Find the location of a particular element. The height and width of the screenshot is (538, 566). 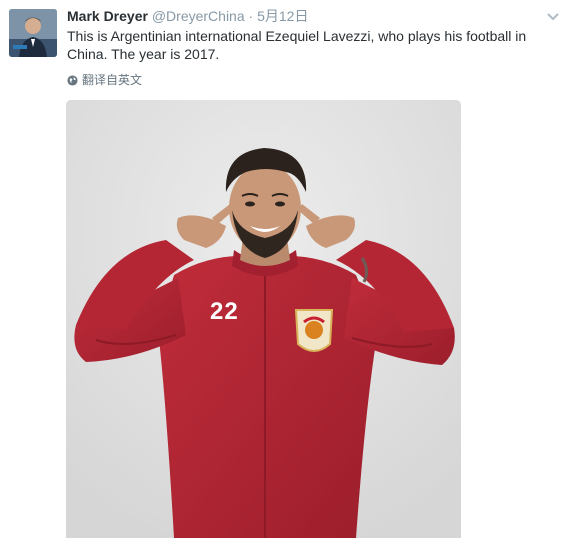

author-name: Mark Dreyer is located at coordinates (107, 16).